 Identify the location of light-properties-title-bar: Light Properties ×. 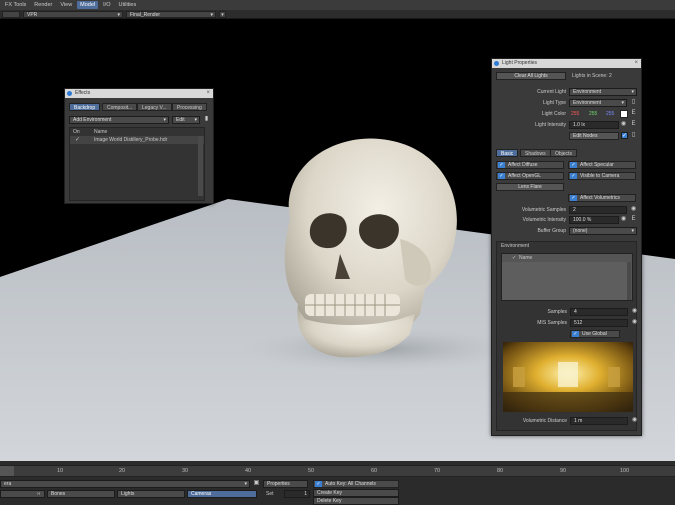
(566, 63).